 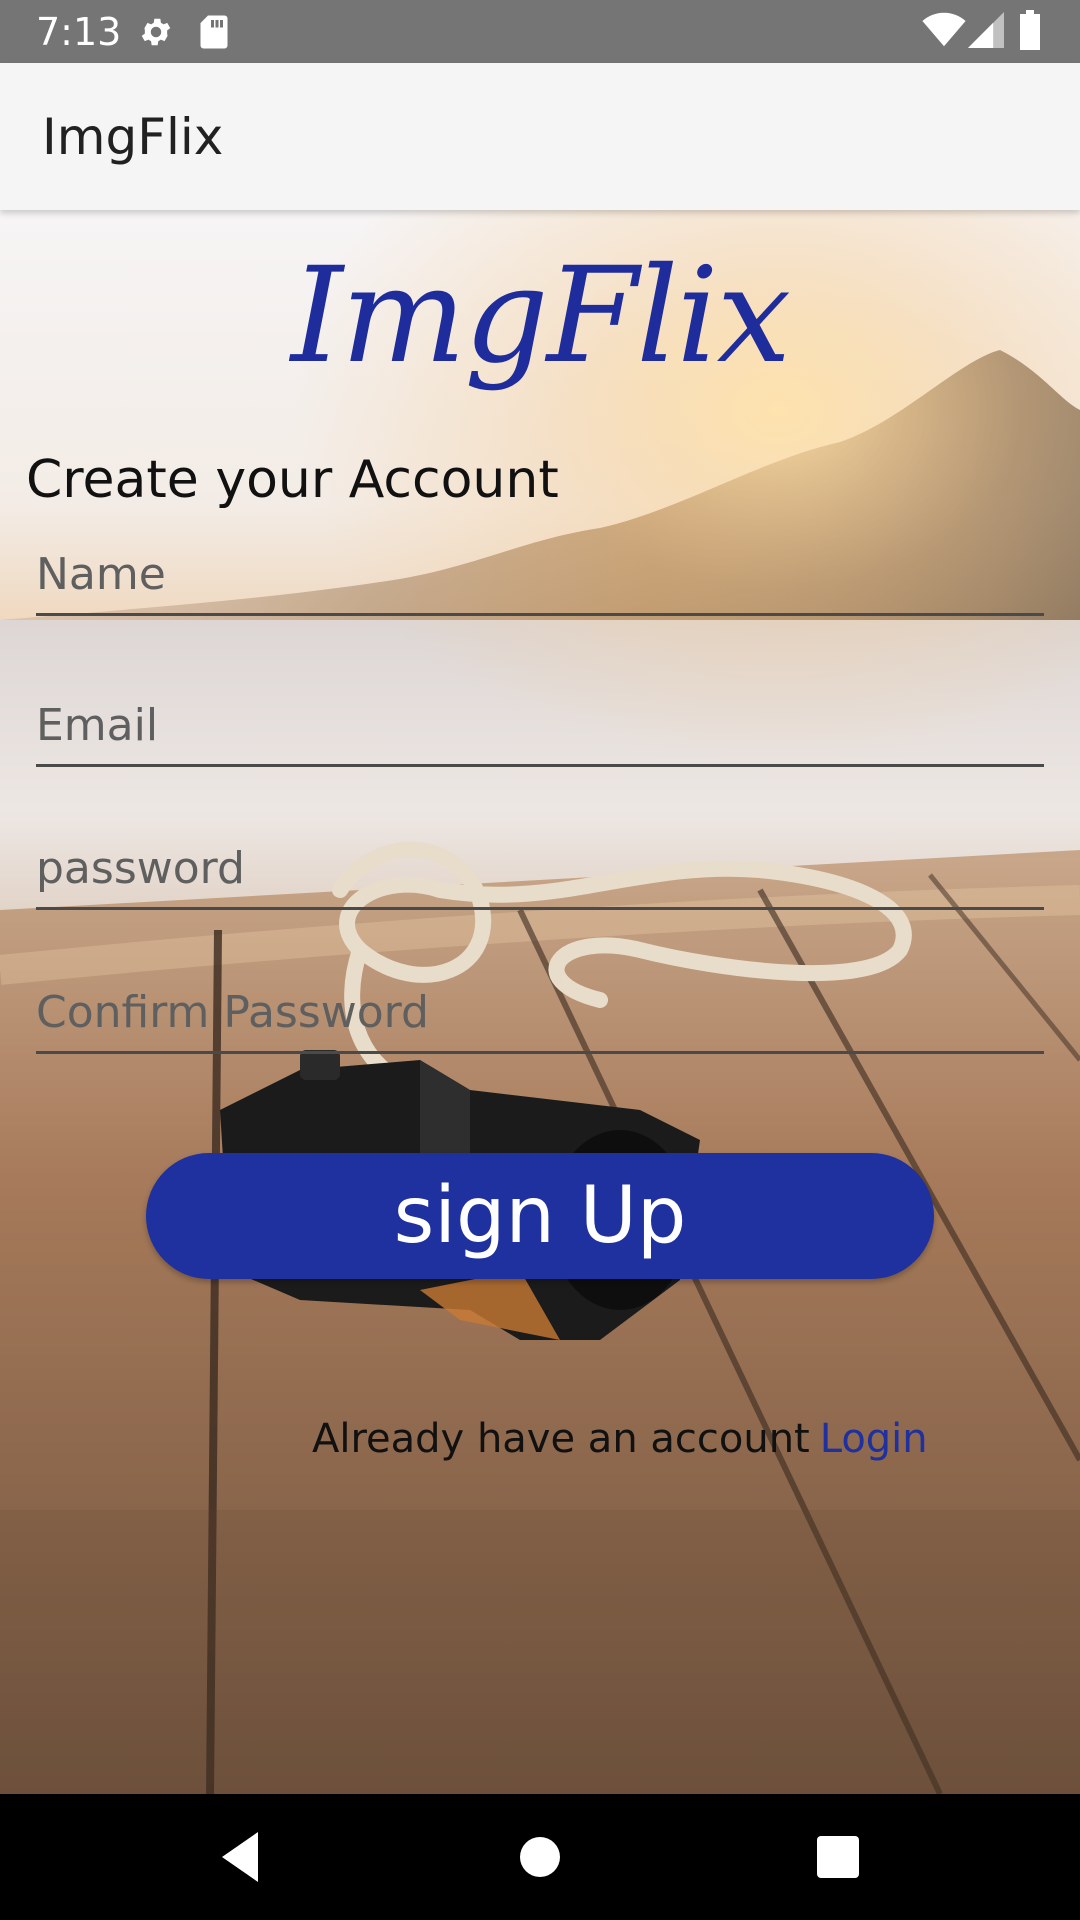 What do you see at coordinates (133, 137) in the screenshot?
I see `app-bar-title: ImgFlix` at bounding box center [133, 137].